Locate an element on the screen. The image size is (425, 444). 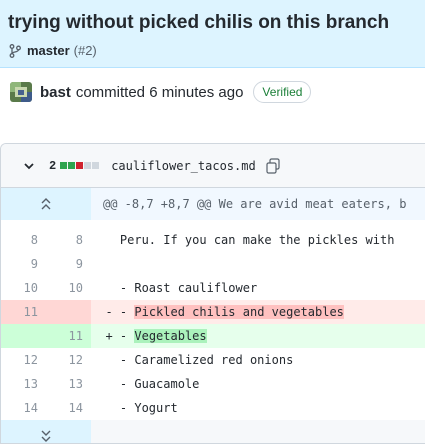
old-line-number: 8 is located at coordinates (23, 240).